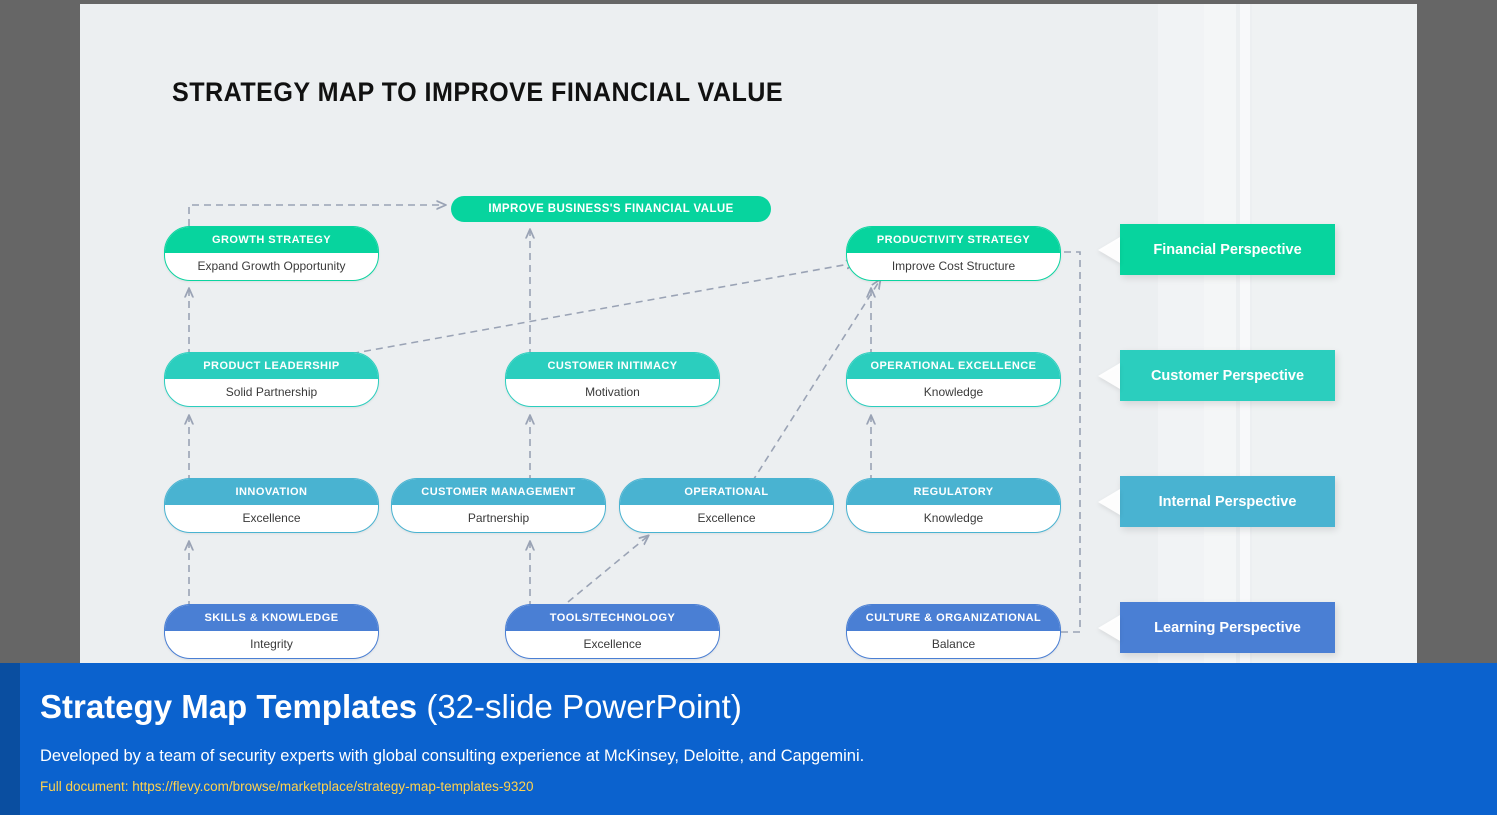 This screenshot has width=1497, height=815. What do you see at coordinates (271, 366) in the screenshot?
I see `node-title: PRODUCT LEADERSHIP` at bounding box center [271, 366].